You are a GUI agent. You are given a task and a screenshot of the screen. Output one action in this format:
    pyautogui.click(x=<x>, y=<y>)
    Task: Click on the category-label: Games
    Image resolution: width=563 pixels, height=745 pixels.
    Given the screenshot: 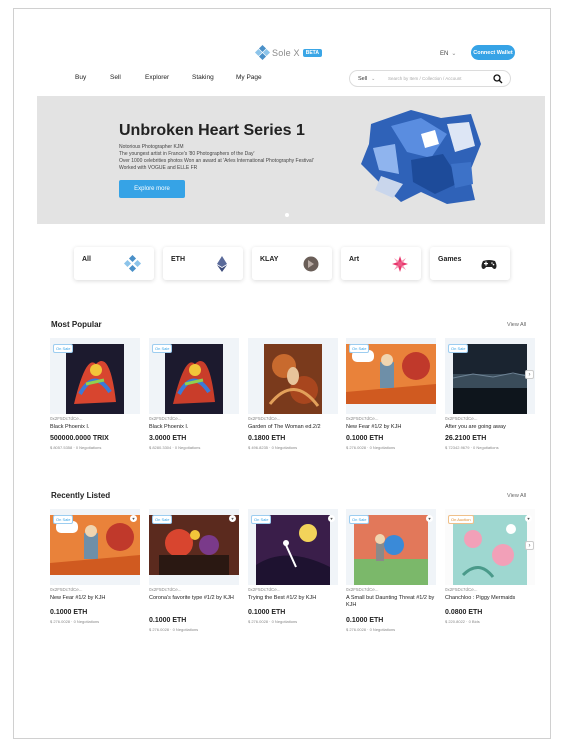 What is the action you would take?
    pyautogui.click(x=450, y=259)
    